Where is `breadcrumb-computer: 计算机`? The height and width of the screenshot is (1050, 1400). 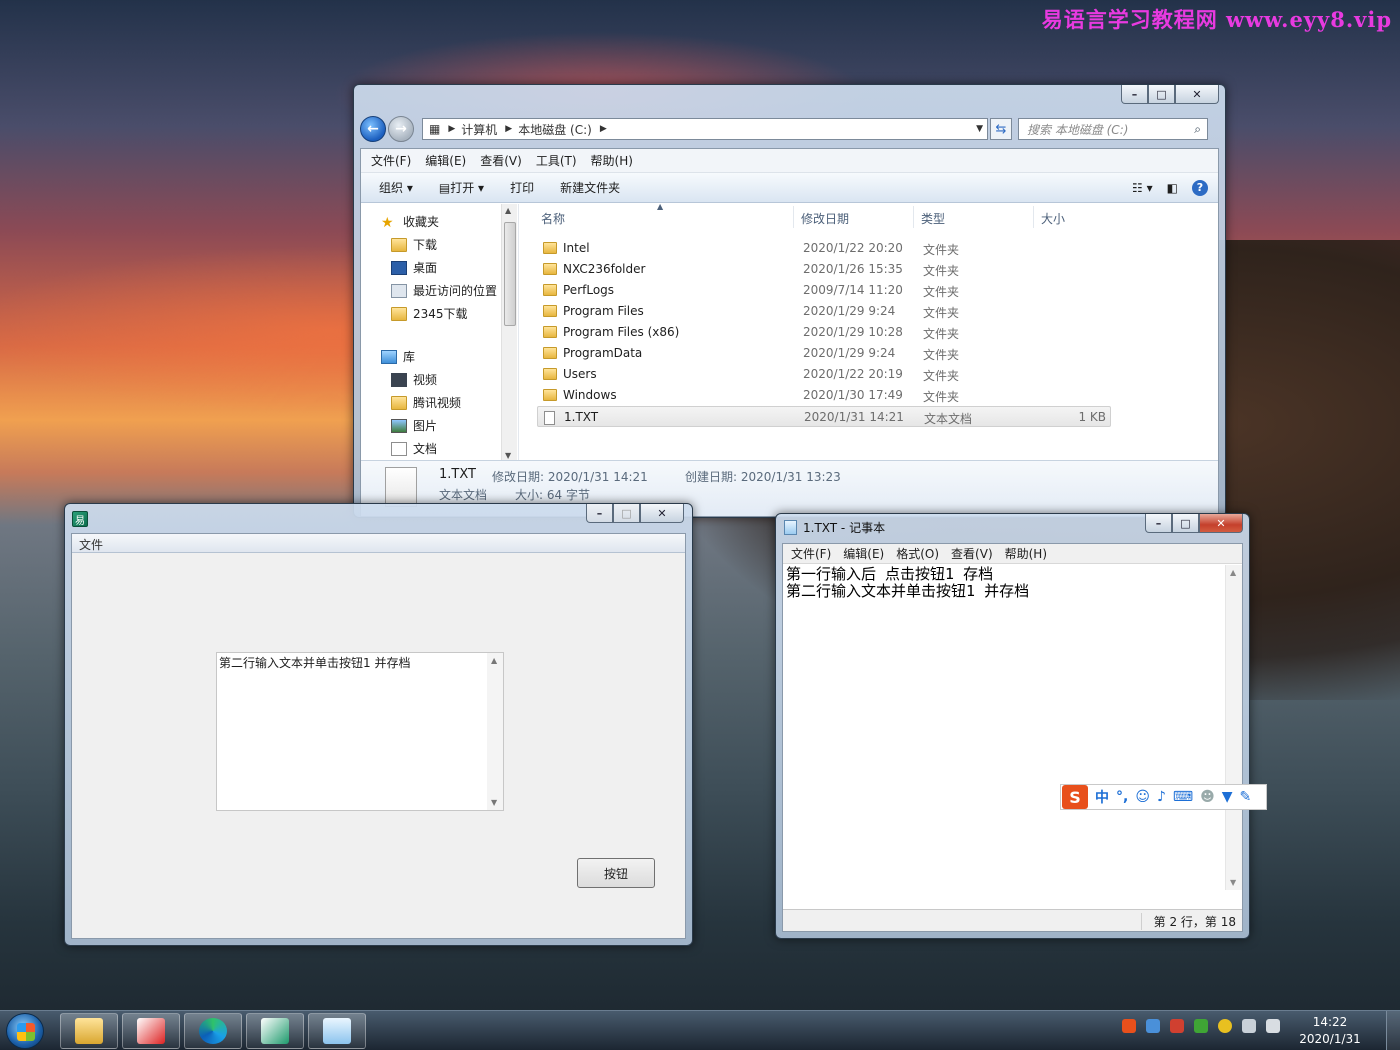 breadcrumb-computer: 计算机 is located at coordinates (479, 129).